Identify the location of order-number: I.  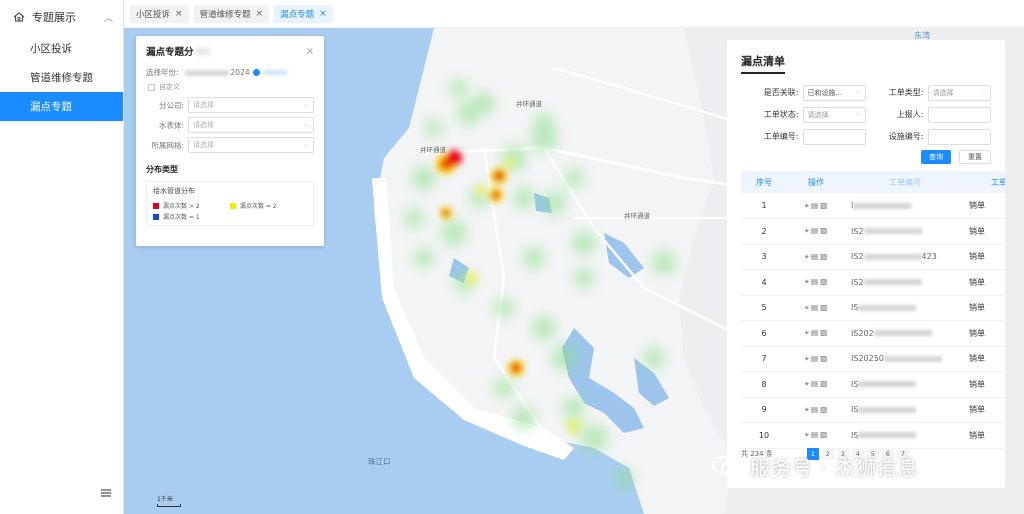
(905, 206).